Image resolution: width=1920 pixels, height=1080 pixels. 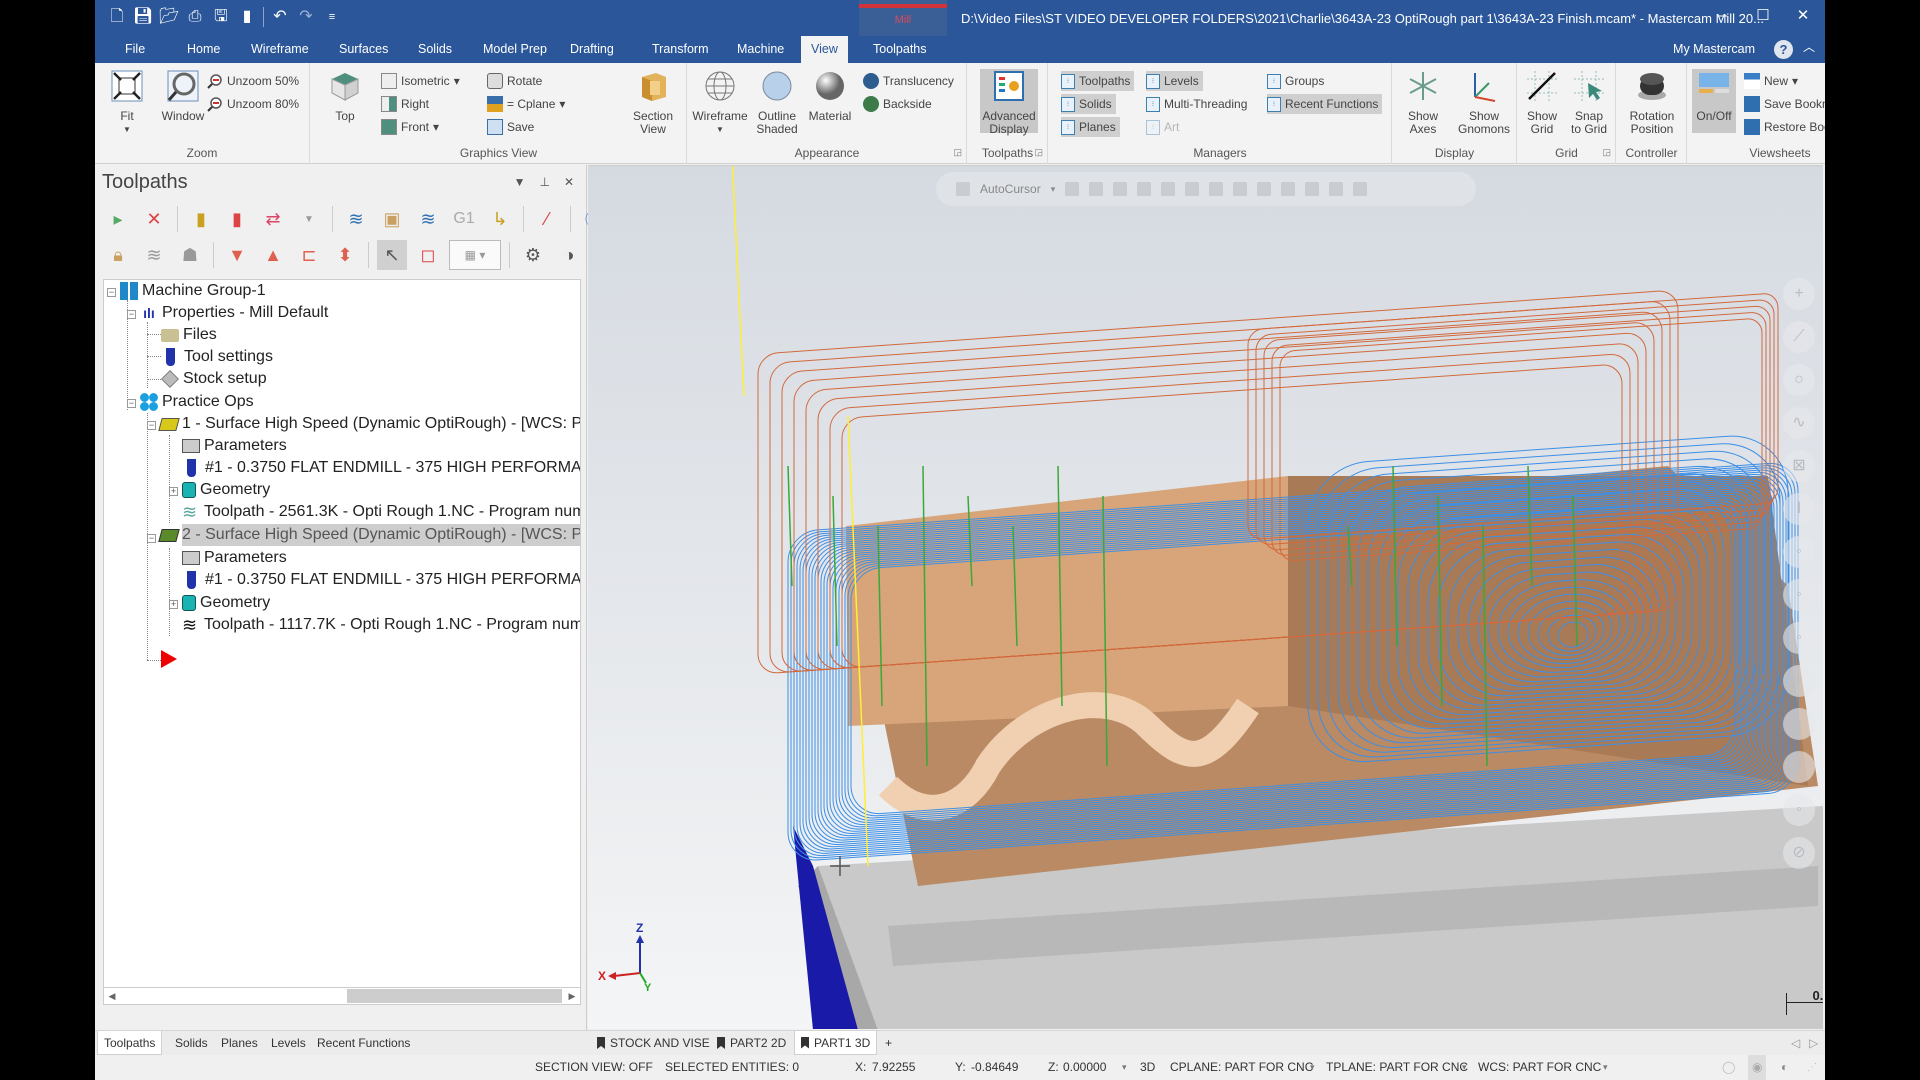 What do you see at coordinates (118, 255) in the screenshot?
I see `lock-icon: 🔒︎` at bounding box center [118, 255].